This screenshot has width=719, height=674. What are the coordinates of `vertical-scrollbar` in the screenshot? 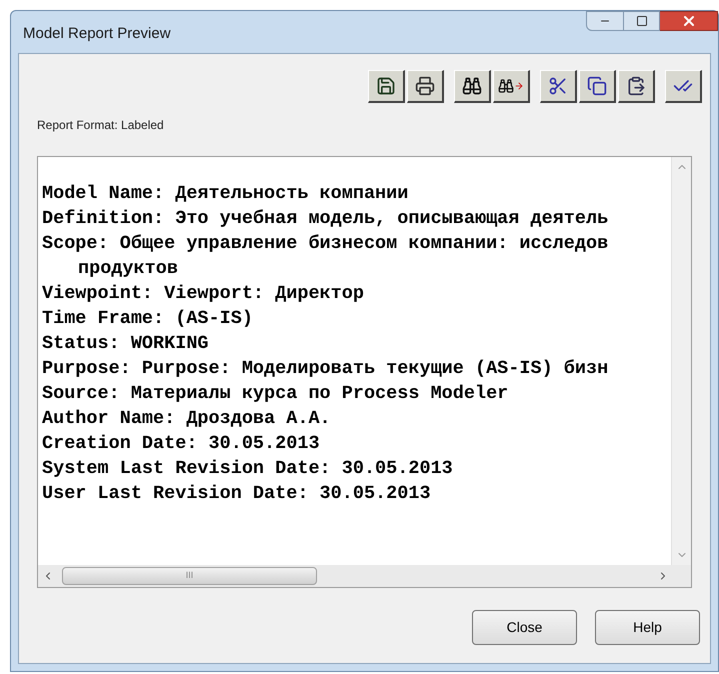 It's located at (681, 361).